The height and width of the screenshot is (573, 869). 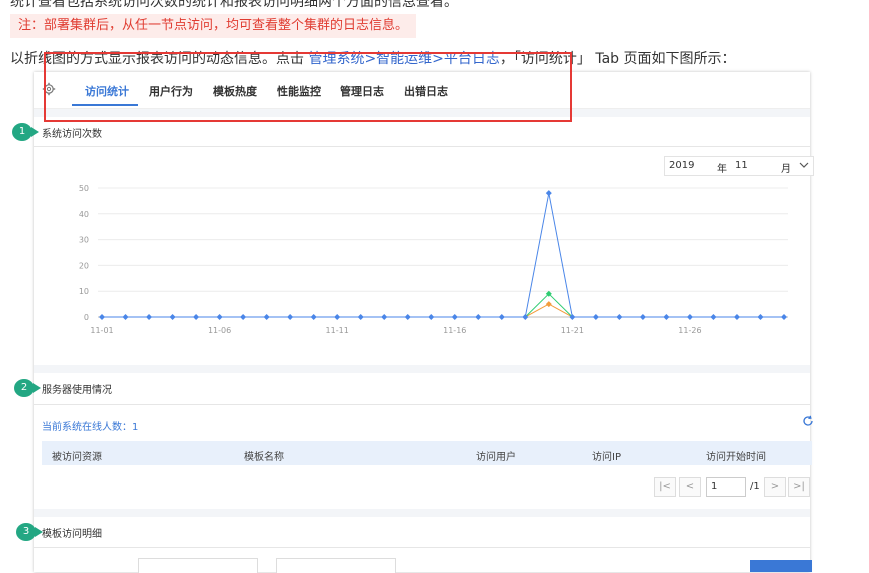 What do you see at coordinates (27, 388) in the screenshot?
I see `step-badge-2: 2` at bounding box center [27, 388].